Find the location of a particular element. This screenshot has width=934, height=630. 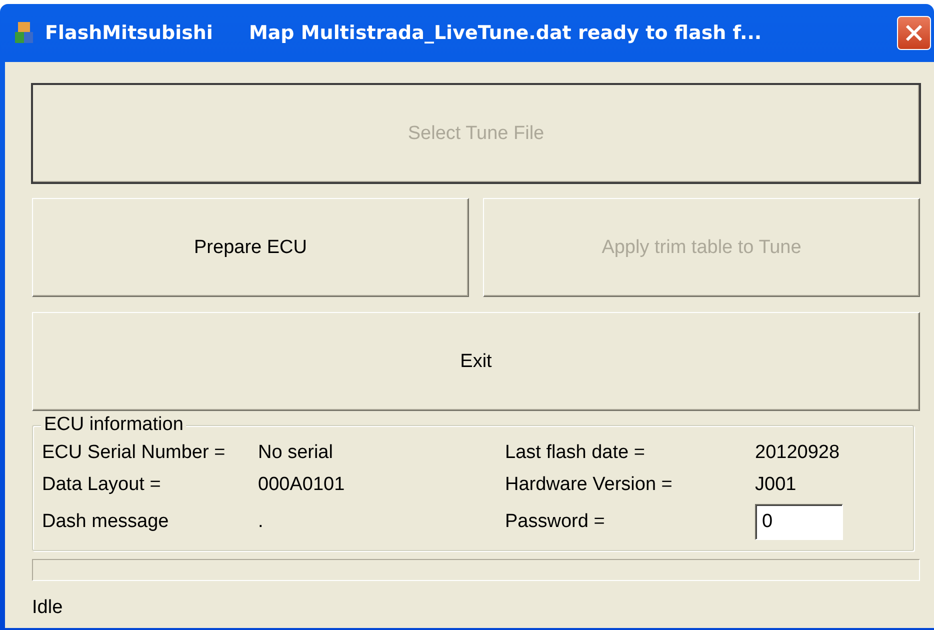

field-value: 000A0101 is located at coordinates (302, 485).